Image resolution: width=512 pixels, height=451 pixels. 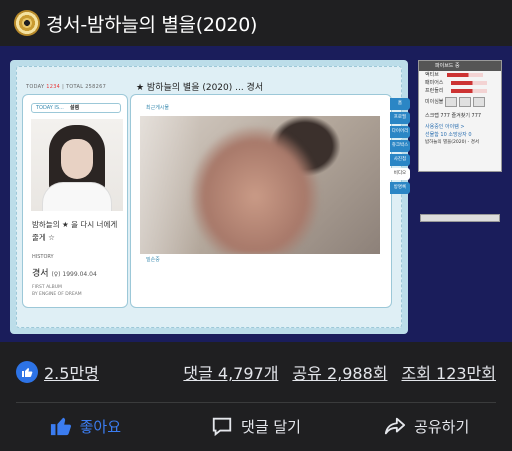 What do you see at coordinates (400, 118) in the screenshot?
I see `tab-profile: 프로필` at bounding box center [400, 118].